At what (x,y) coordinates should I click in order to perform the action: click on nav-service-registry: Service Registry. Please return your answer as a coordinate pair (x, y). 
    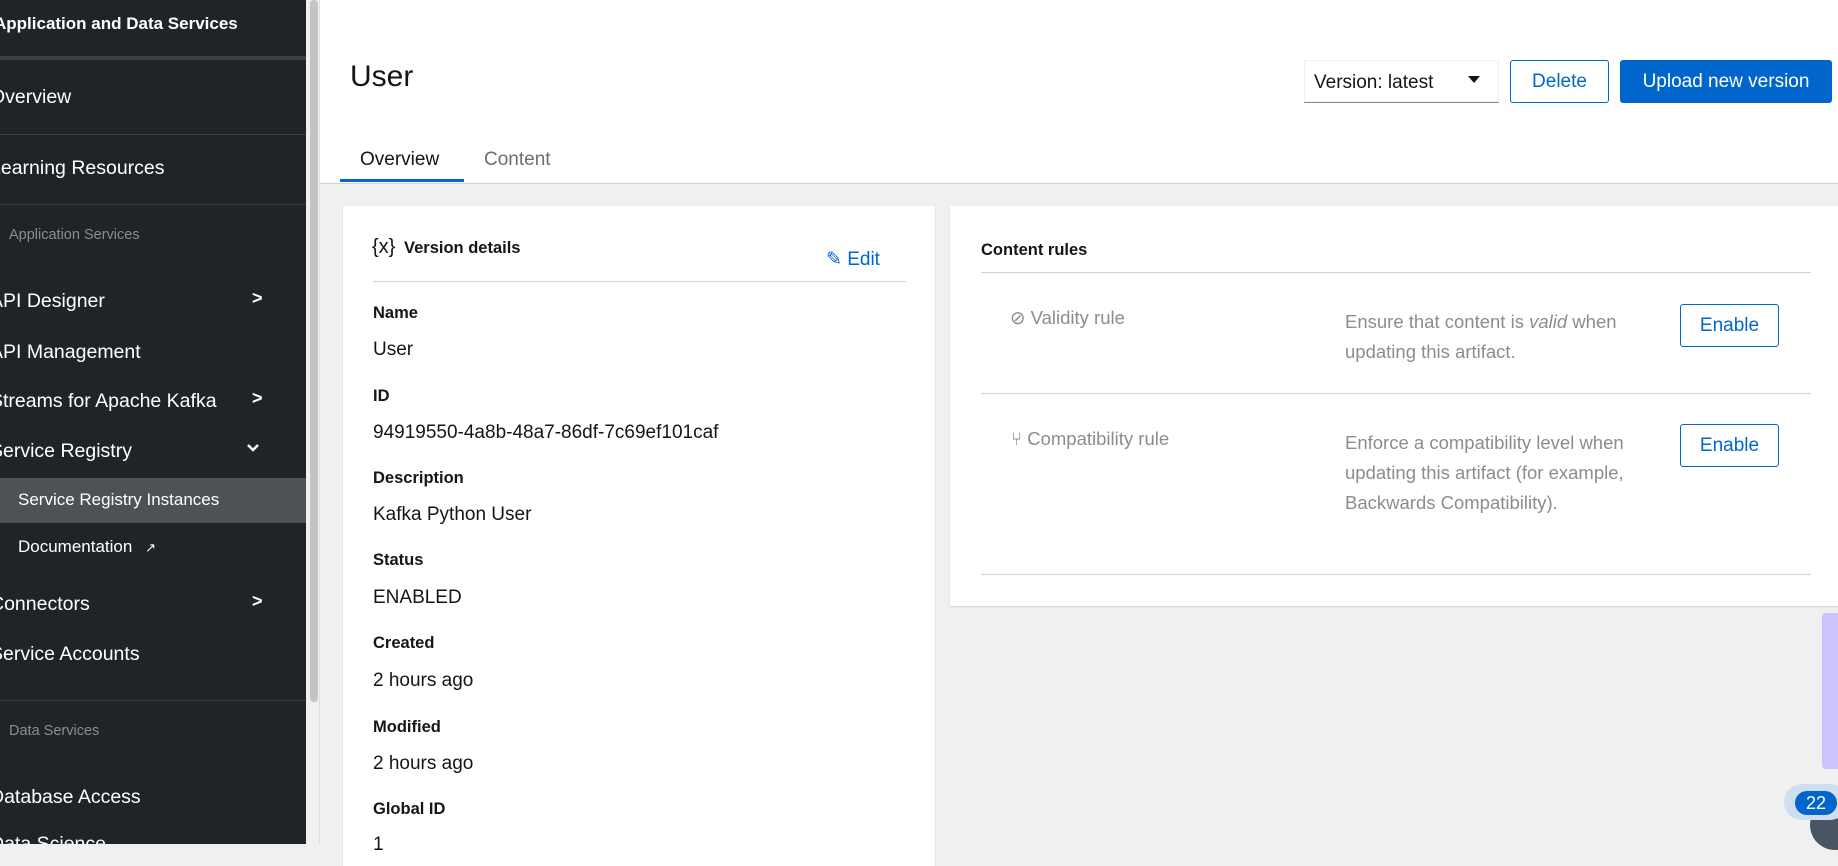
    Looking at the image, I should click on (66, 451).